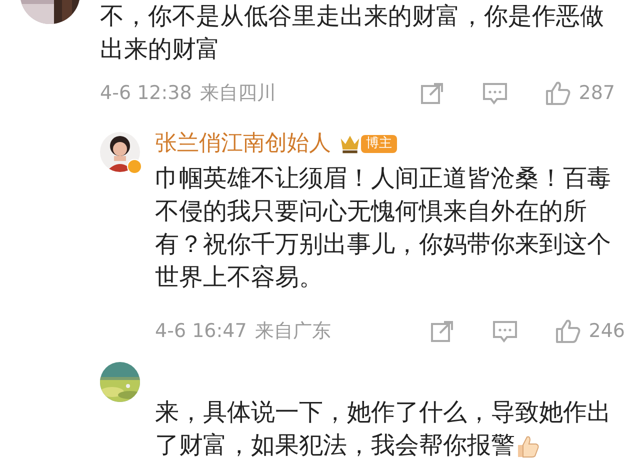 This screenshot has width=640, height=458. Describe the element at coordinates (238, 93) in the screenshot. I see `location: 来自四川` at that location.